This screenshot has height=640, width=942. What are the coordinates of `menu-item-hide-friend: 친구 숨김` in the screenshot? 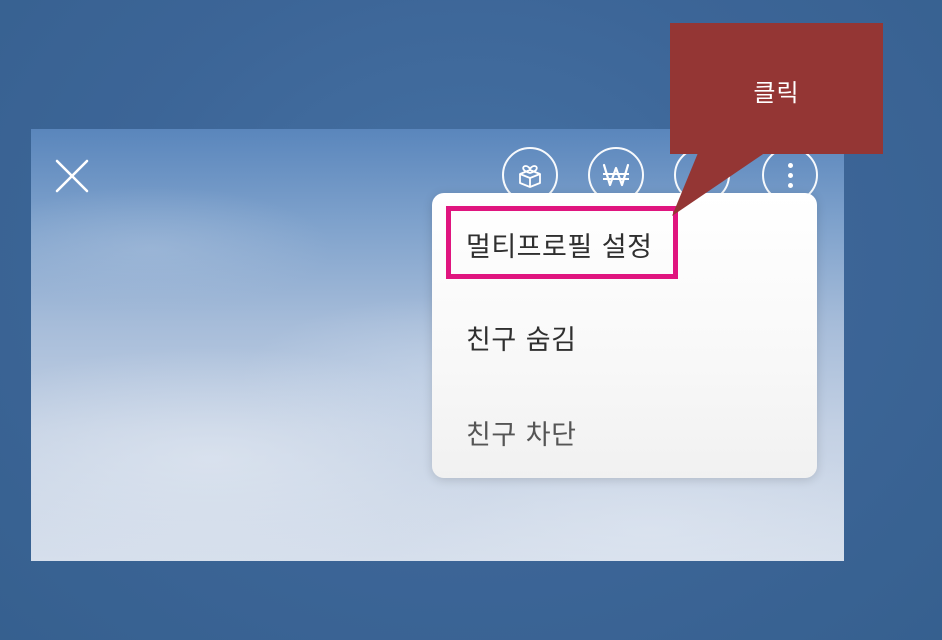 It's located at (521, 337).